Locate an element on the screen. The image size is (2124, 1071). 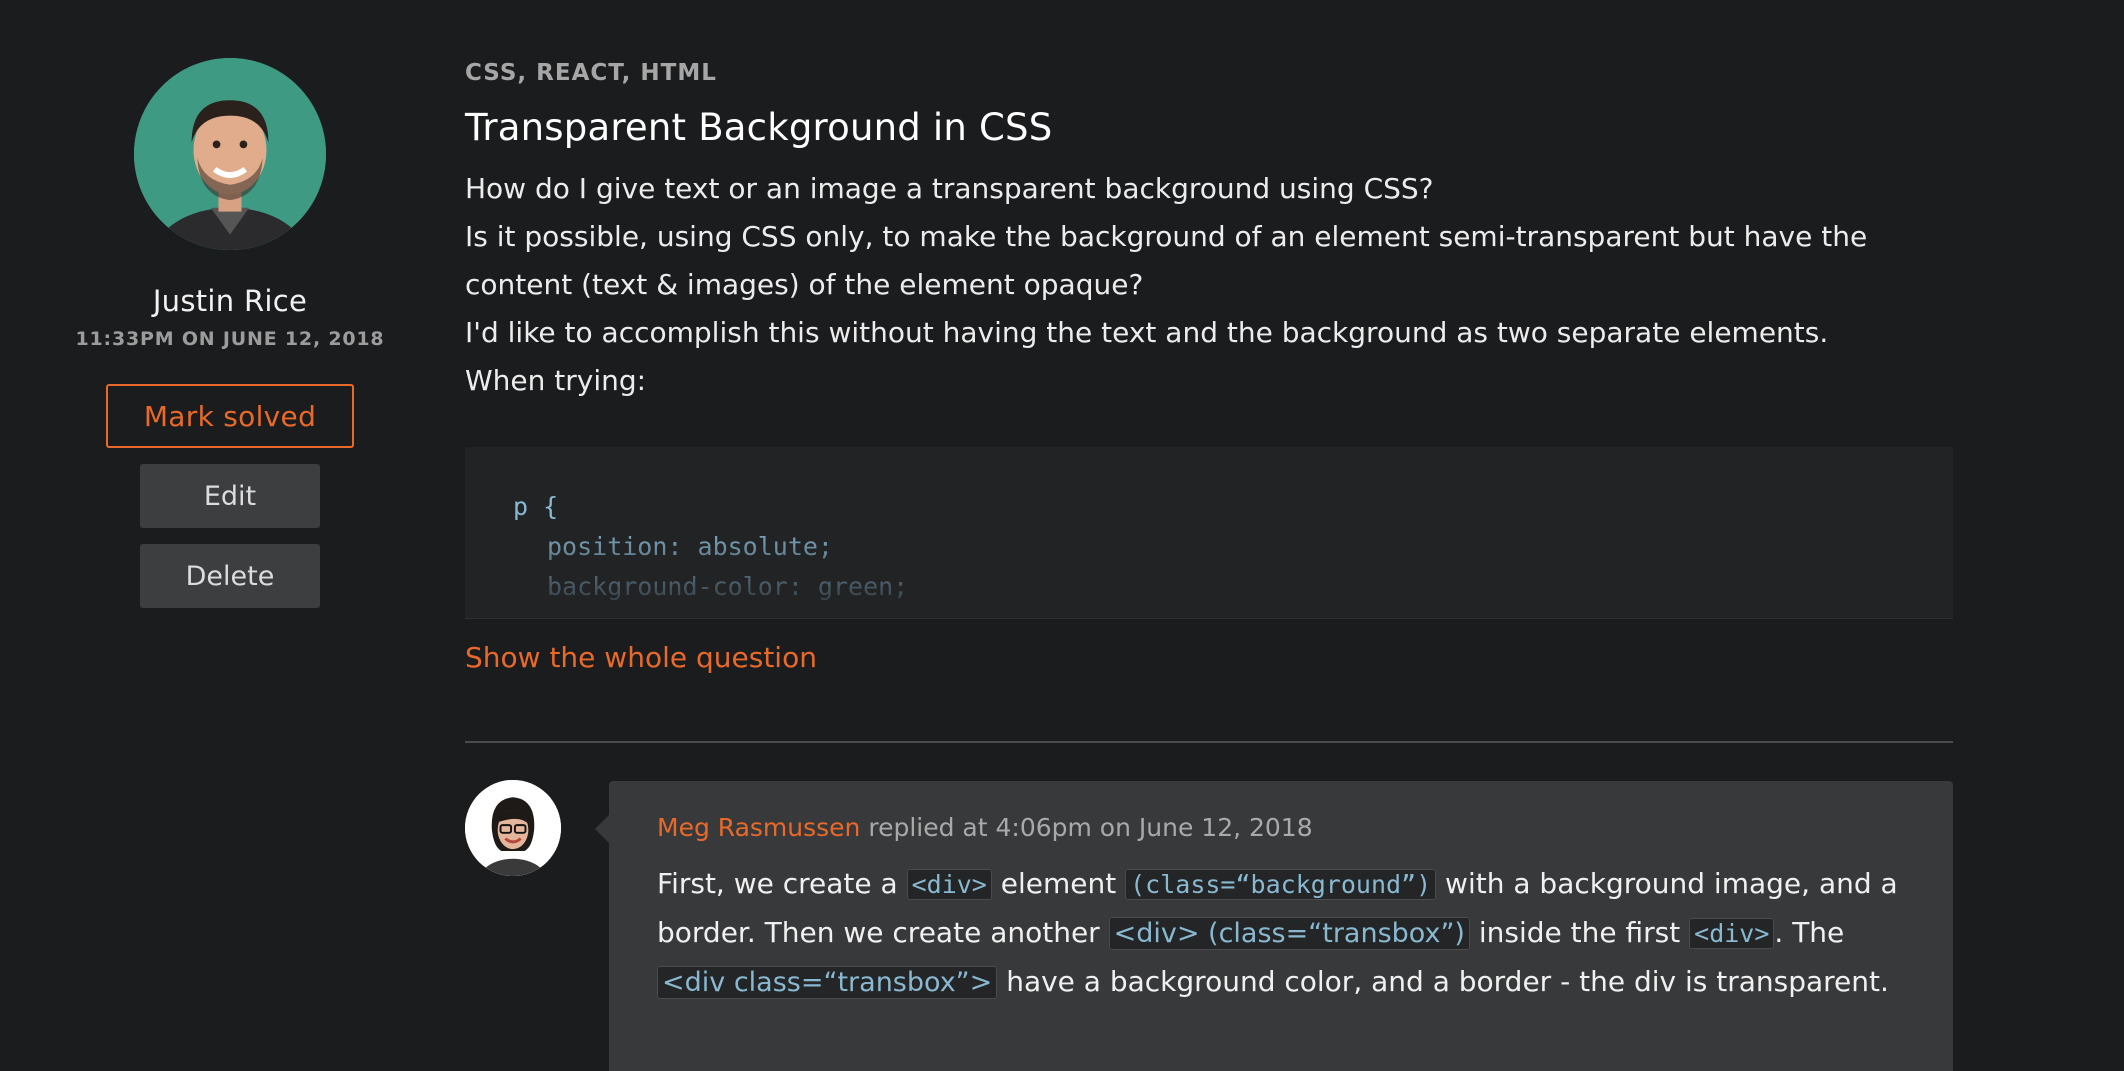
reply-timestamp: replied at 4:06pm on June 12, 2018 is located at coordinates (1090, 827).